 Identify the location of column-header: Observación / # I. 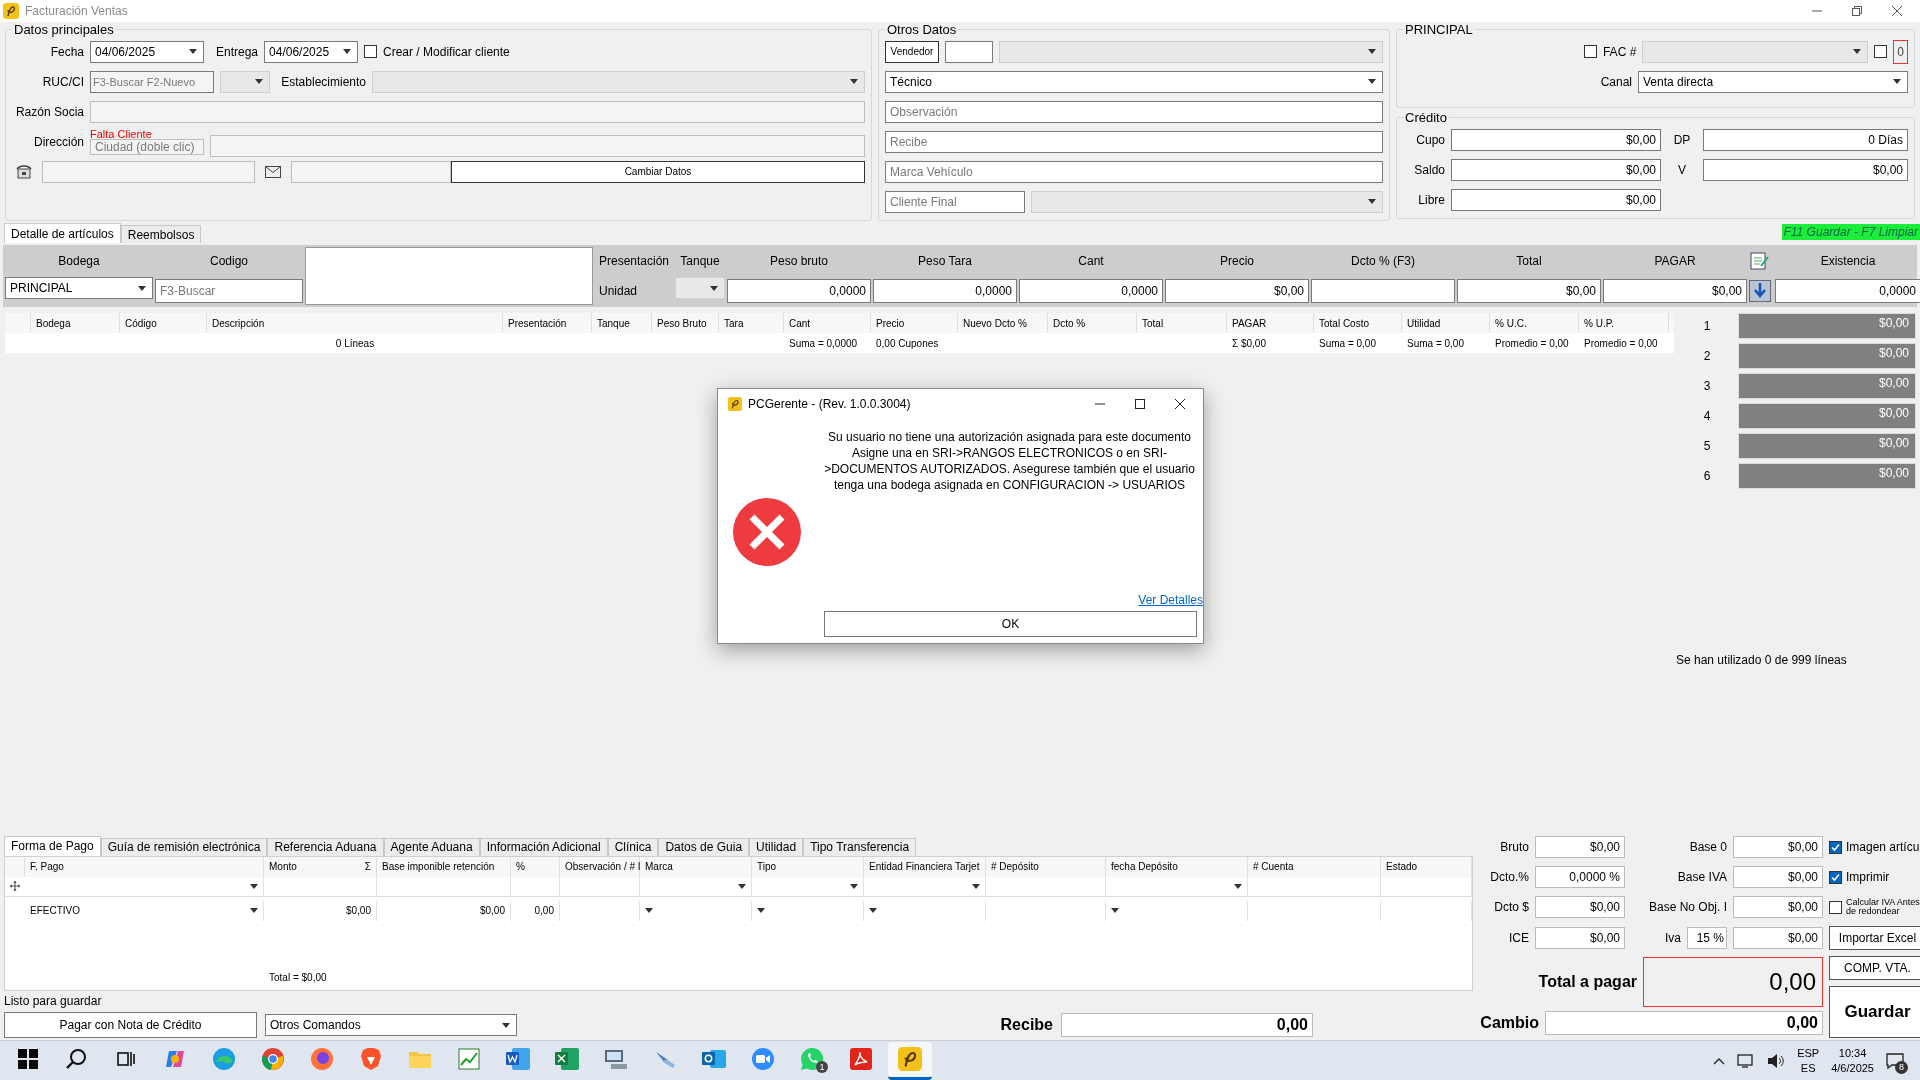
(600, 866).